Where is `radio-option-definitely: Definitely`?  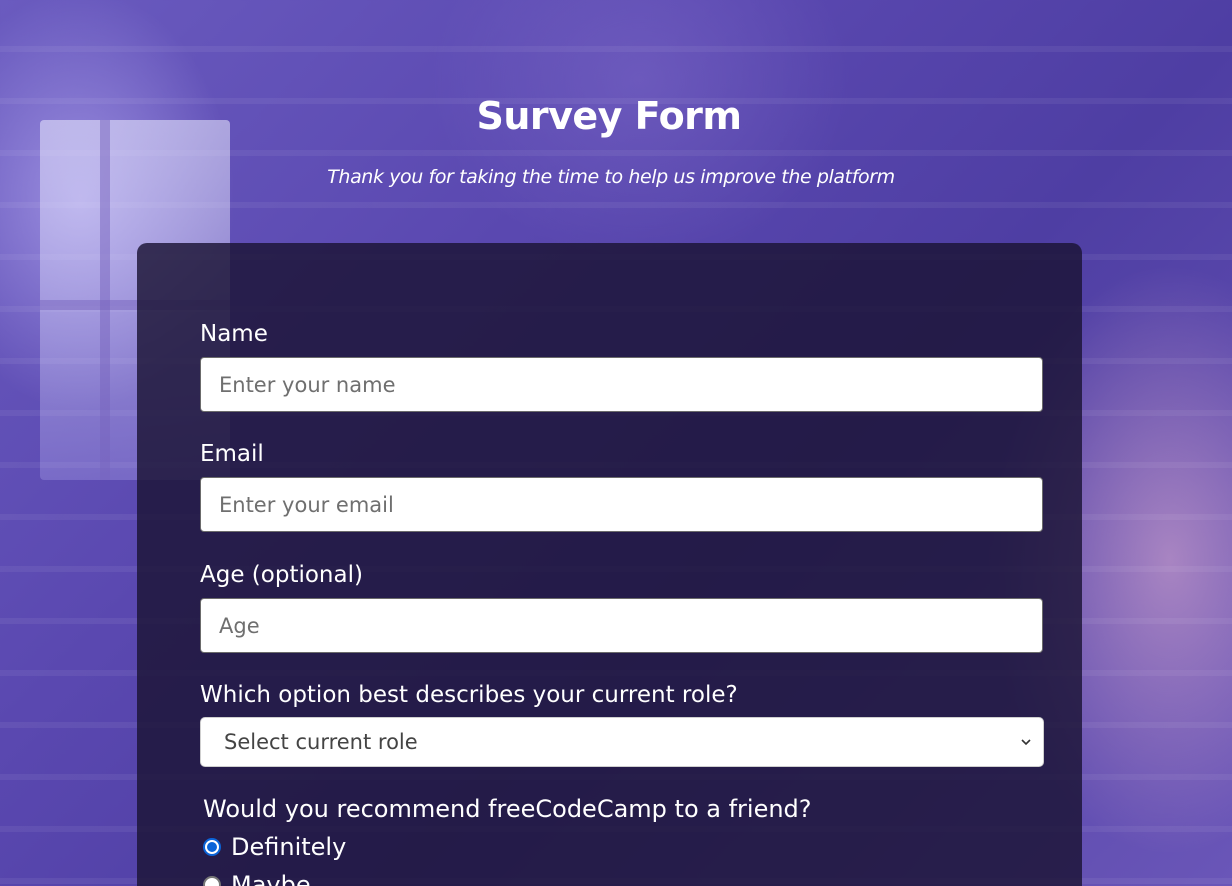
radio-option-definitely: Definitely is located at coordinates (274, 847).